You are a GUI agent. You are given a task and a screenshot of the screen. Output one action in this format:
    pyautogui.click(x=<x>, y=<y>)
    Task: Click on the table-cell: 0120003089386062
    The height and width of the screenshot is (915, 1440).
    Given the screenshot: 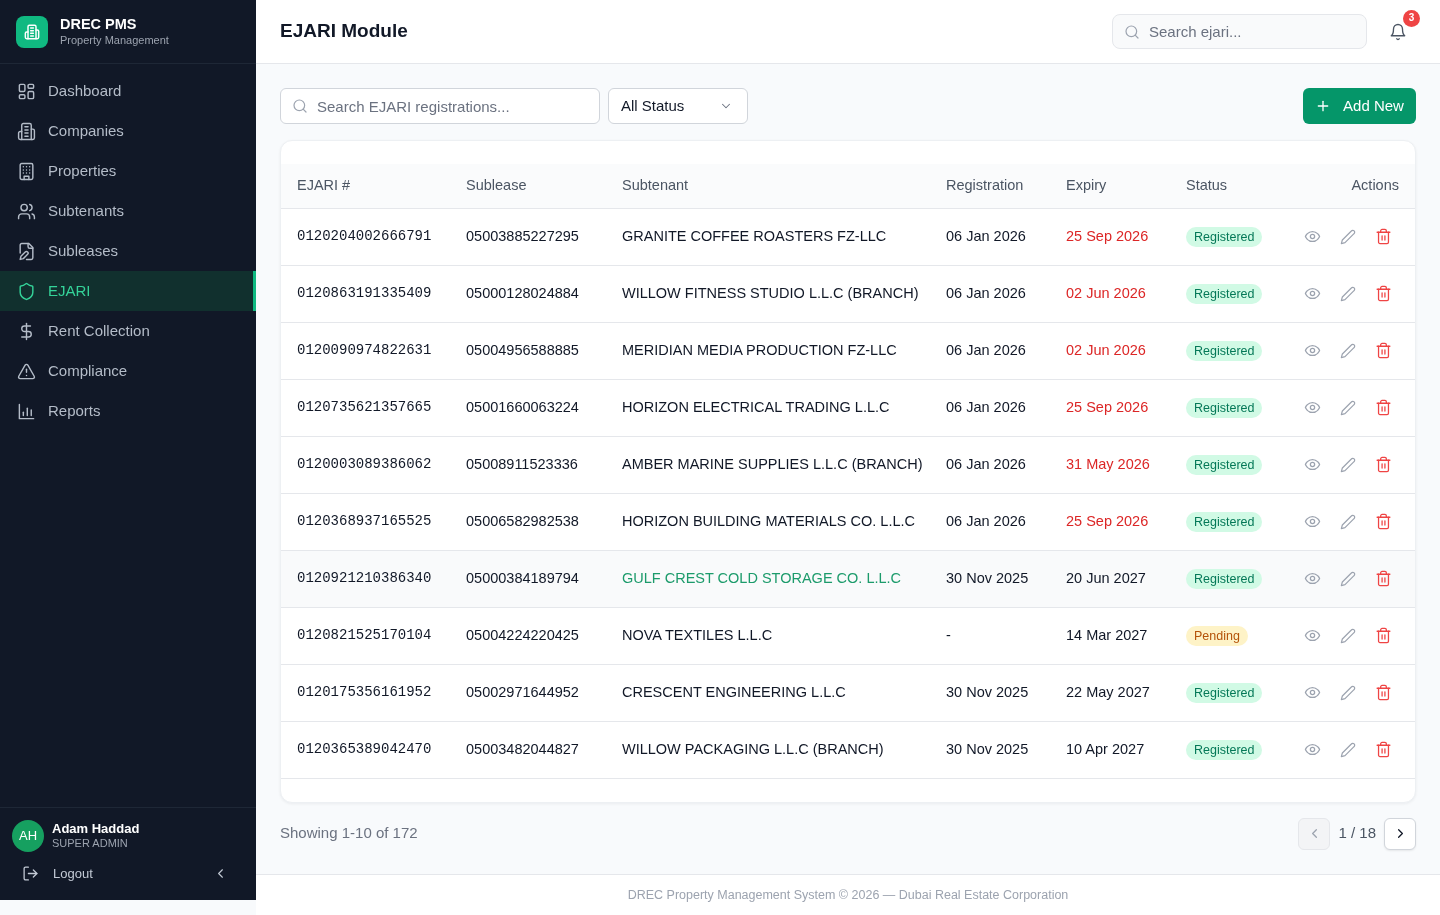 What is the action you would take?
    pyautogui.click(x=365, y=464)
    